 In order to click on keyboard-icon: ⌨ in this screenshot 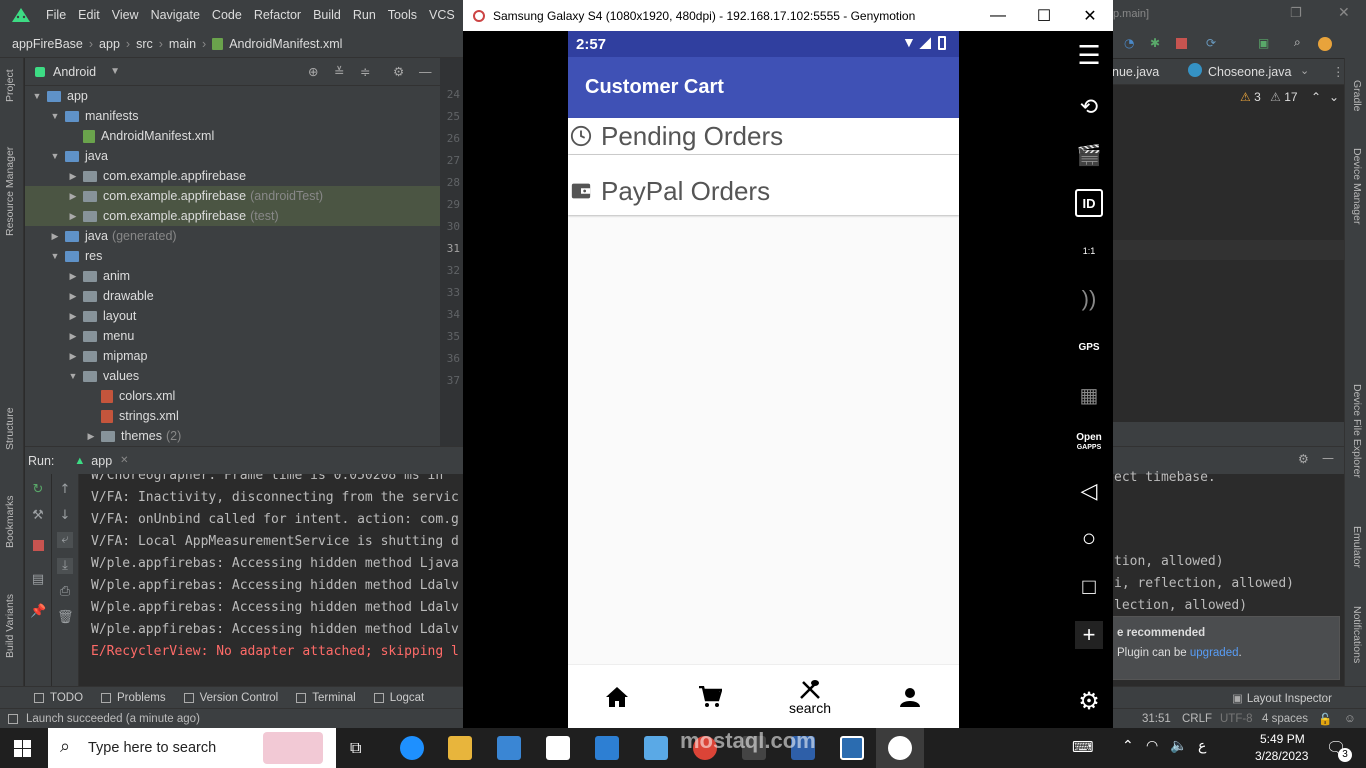, I will do `click(1083, 747)`.